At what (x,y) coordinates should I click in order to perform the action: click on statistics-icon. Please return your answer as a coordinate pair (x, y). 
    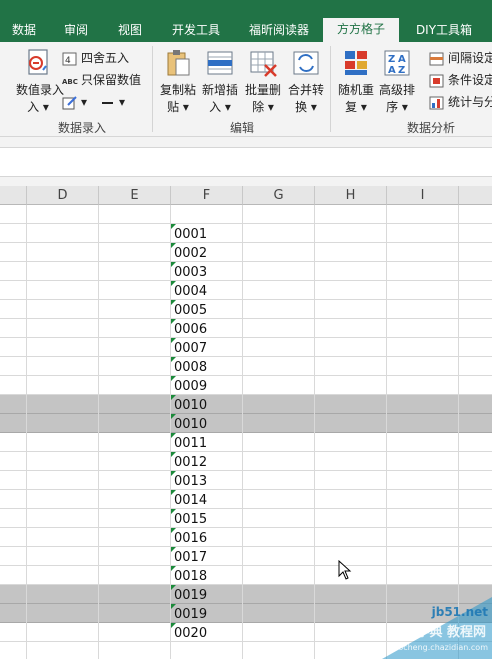
    Looking at the image, I should click on (437, 103).